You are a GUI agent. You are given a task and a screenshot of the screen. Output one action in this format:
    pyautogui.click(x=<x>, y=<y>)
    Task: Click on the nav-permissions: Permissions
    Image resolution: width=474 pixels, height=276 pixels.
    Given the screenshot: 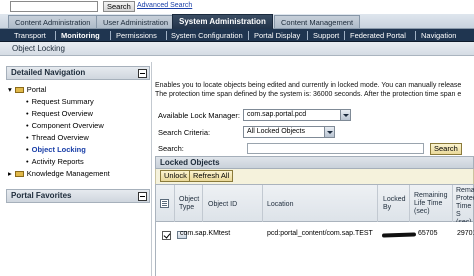 What is the action you would take?
    pyautogui.click(x=136, y=35)
    